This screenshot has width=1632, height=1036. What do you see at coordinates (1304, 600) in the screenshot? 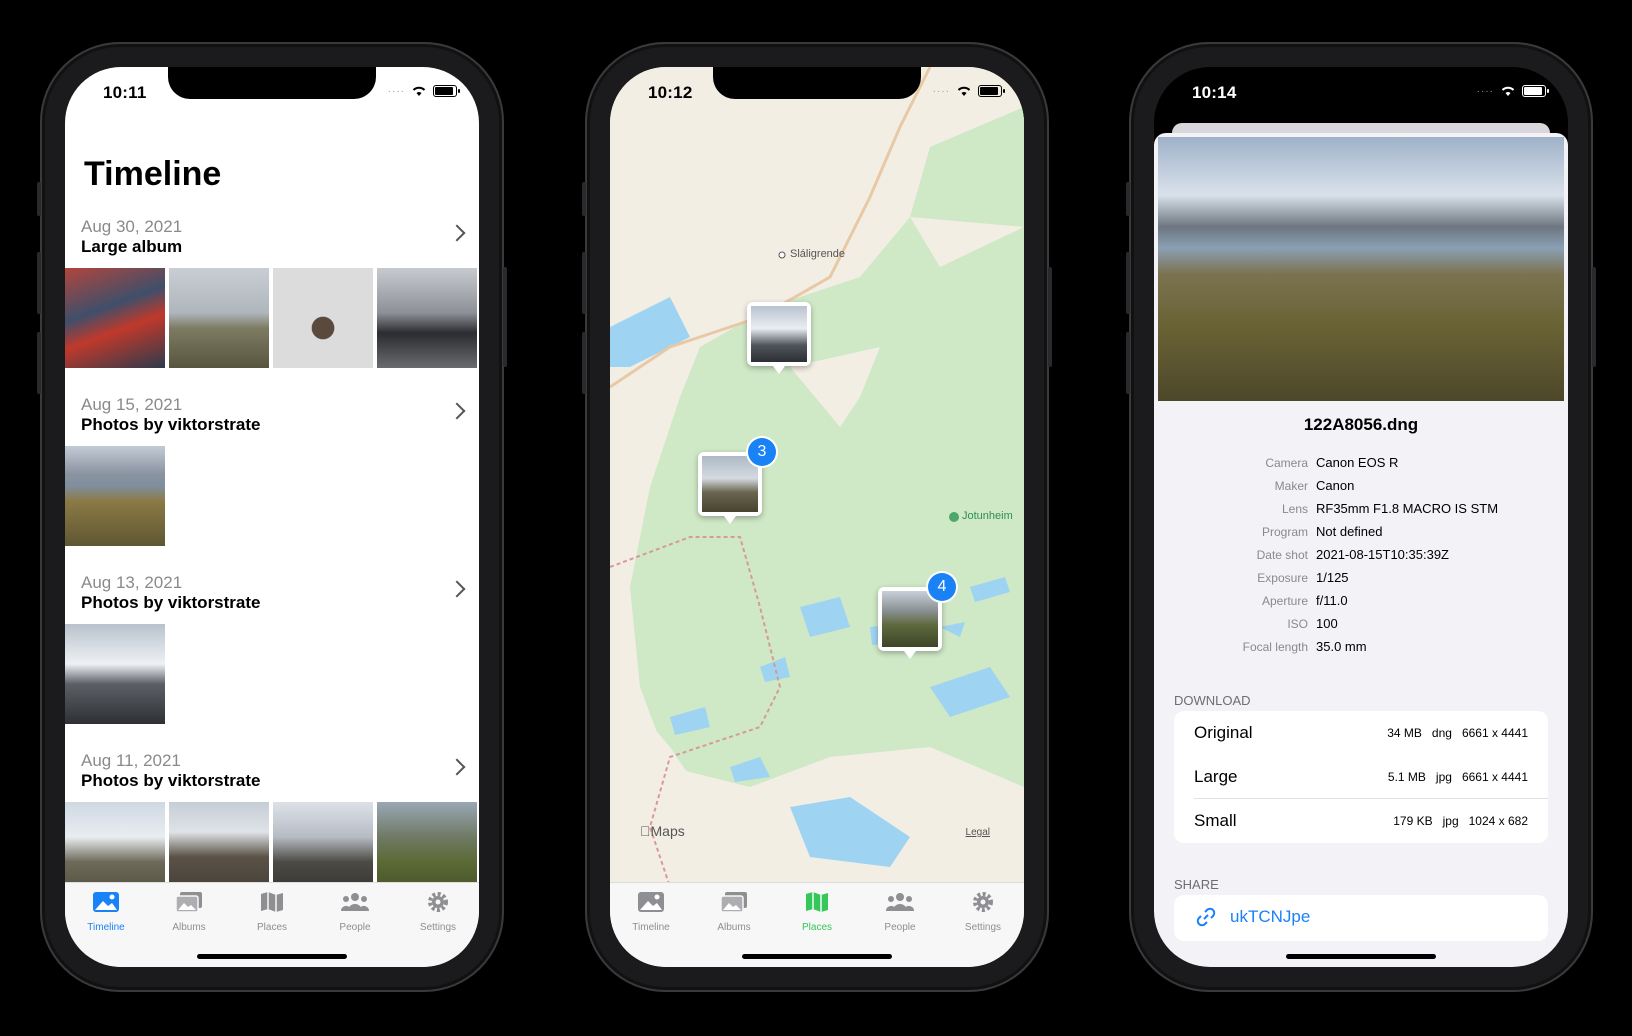
I see `metadata-row: Aperture f/11.0` at bounding box center [1304, 600].